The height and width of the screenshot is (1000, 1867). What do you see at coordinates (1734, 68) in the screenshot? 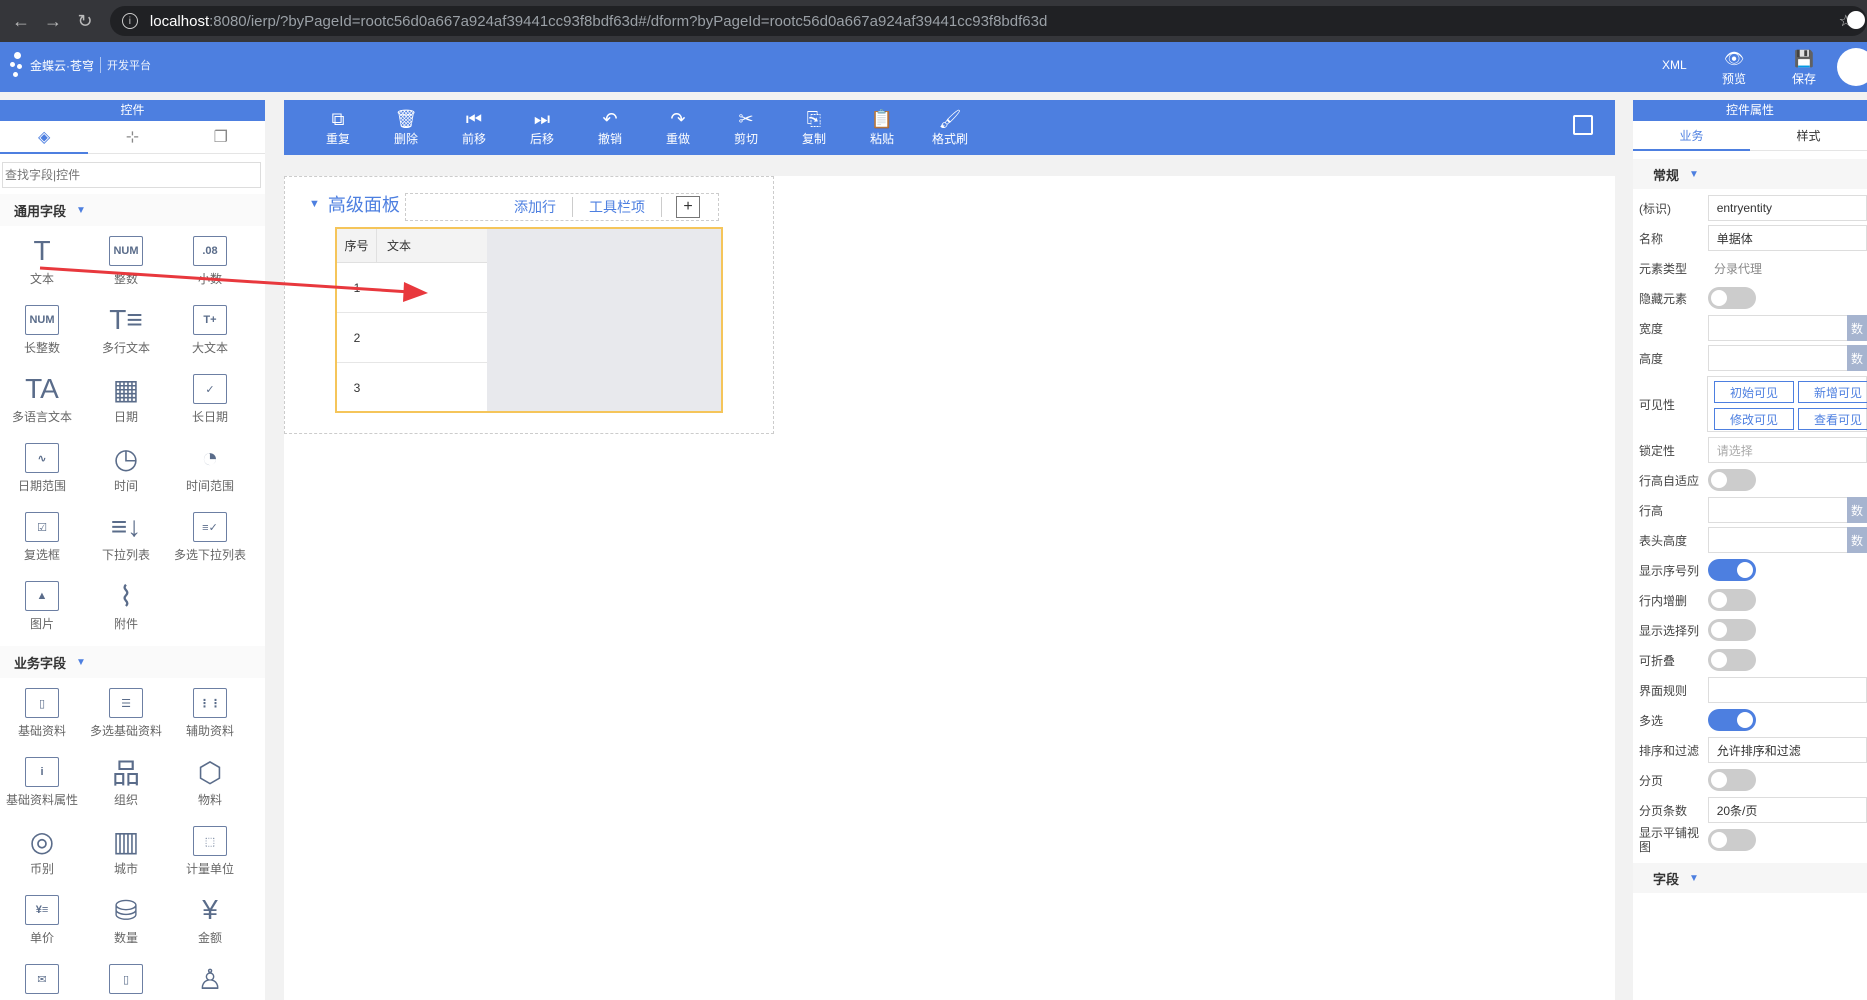
I see `preview-button: 👁 预览` at bounding box center [1734, 68].